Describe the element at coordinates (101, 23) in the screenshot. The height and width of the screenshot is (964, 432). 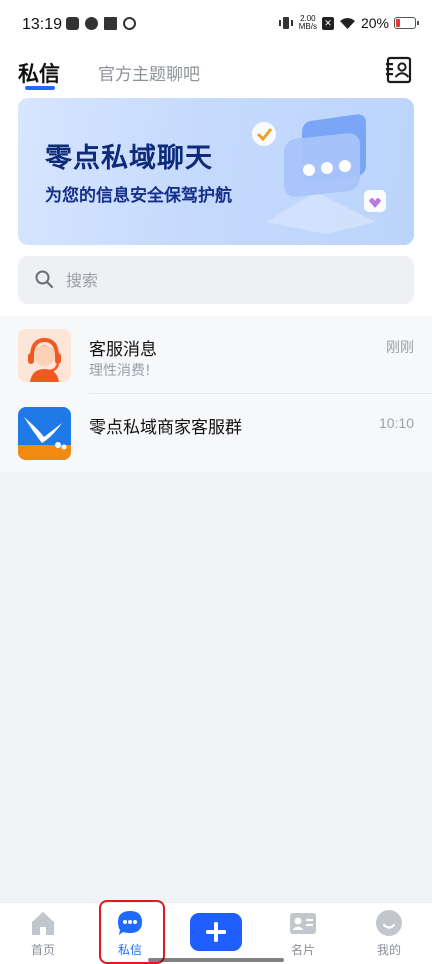
I see `notification-icons` at that location.